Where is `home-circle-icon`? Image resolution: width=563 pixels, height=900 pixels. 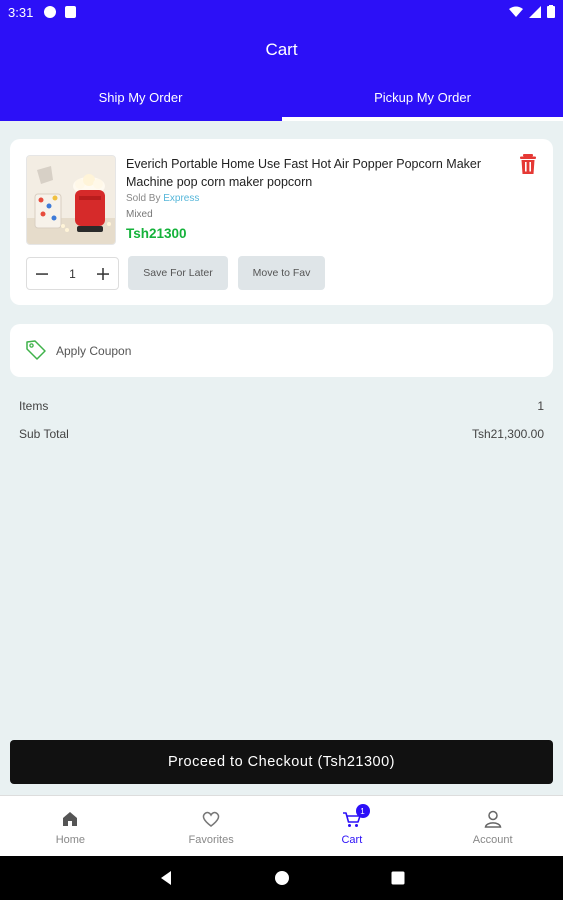 home-circle-icon is located at coordinates (282, 878).